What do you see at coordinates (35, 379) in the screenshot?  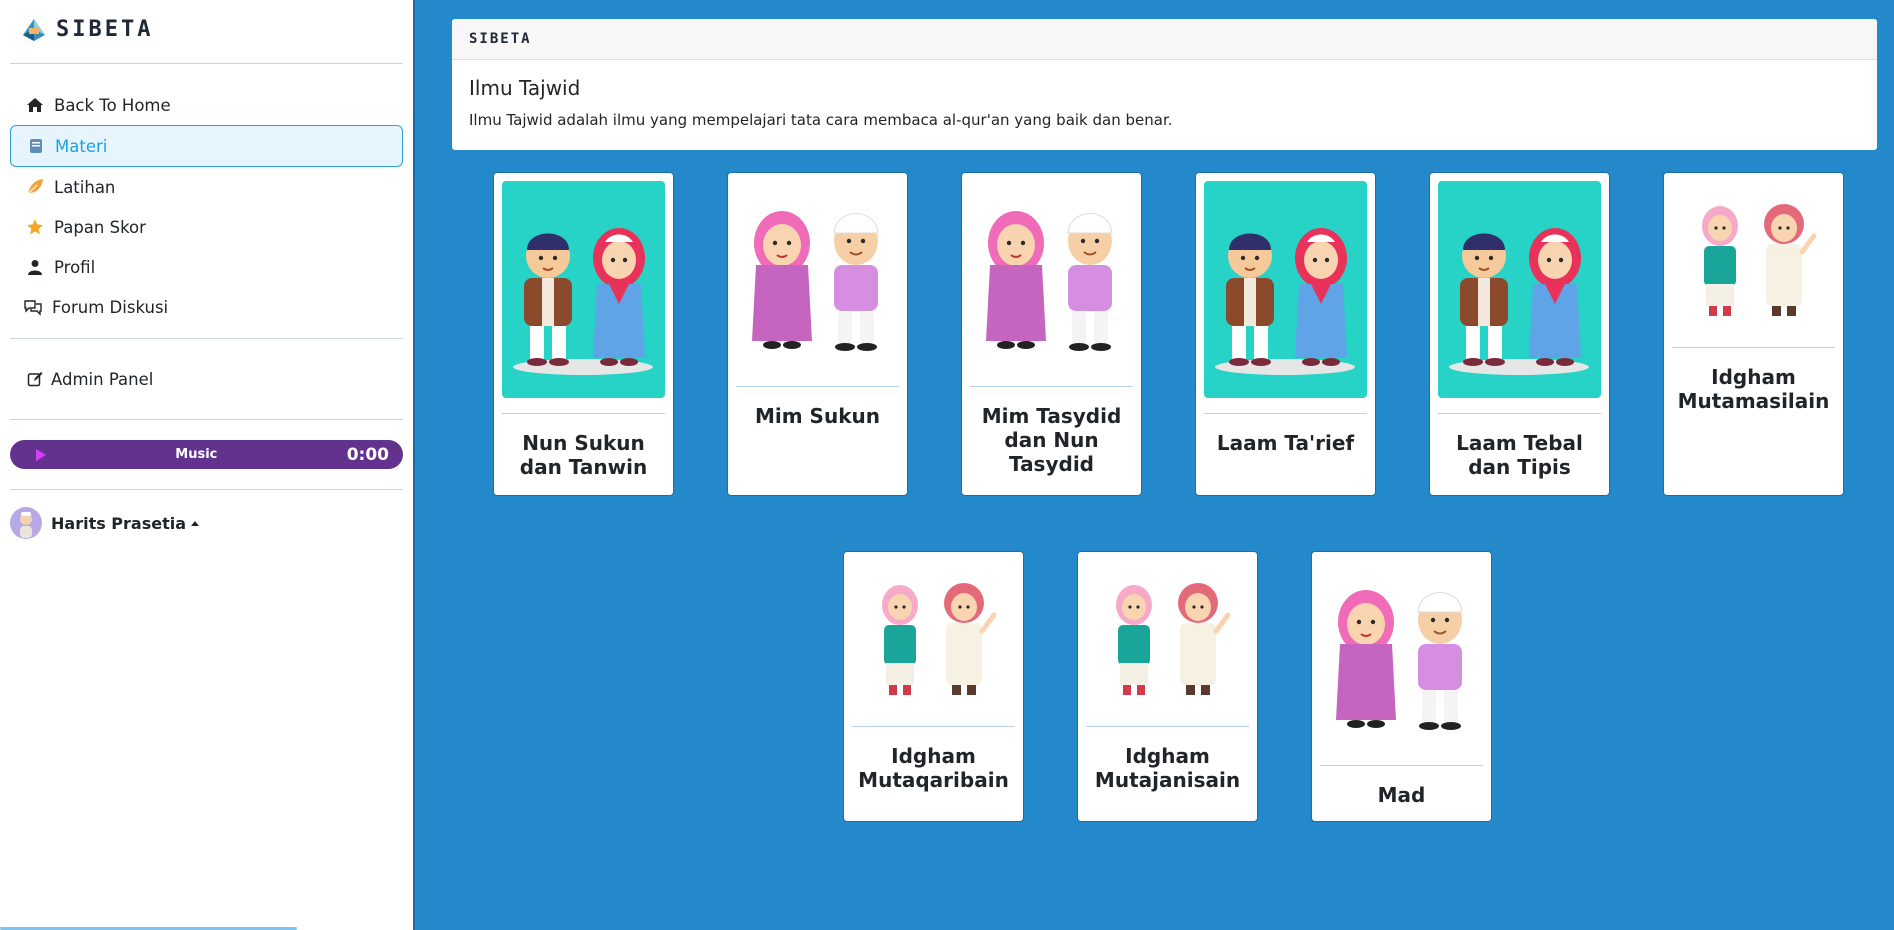 I see `edit-icon` at bounding box center [35, 379].